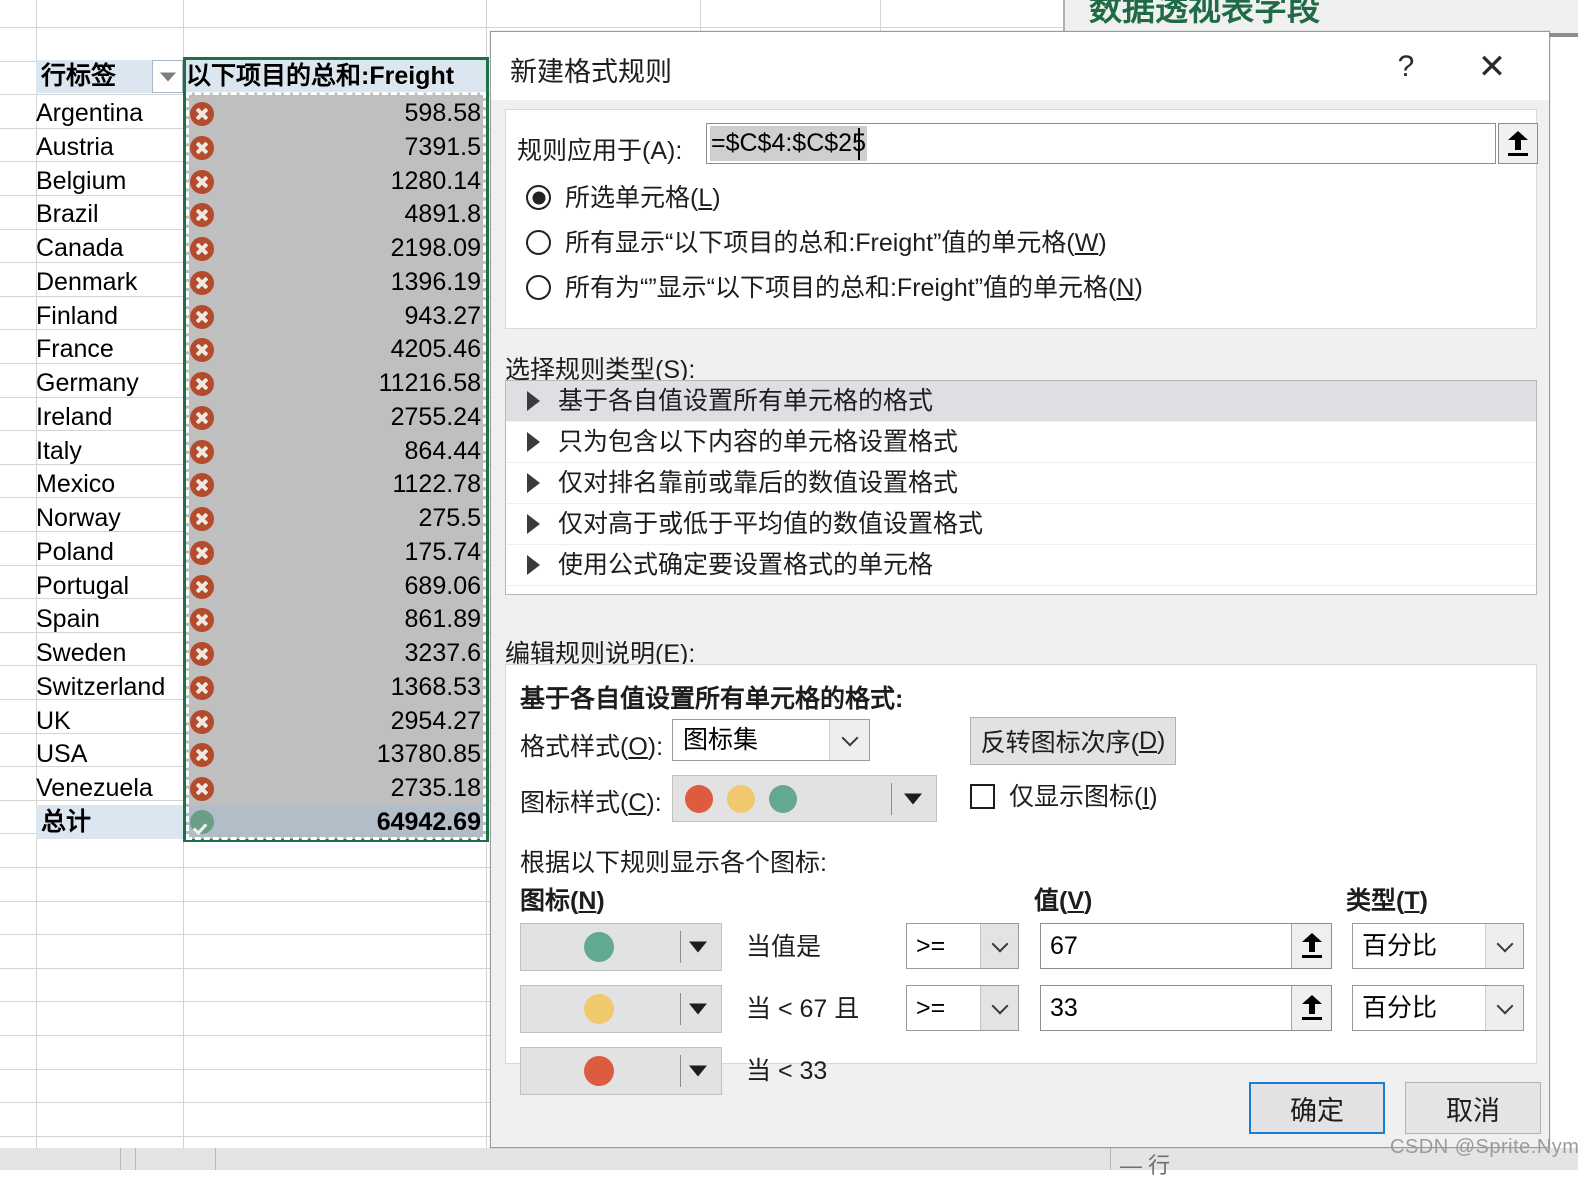 Image resolution: width=1578 pixels, height=1180 pixels. What do you see at coordinates (109, 552) in the screenshot?
I see `row-label-cell: Poland` at bounding box center [109, 552].